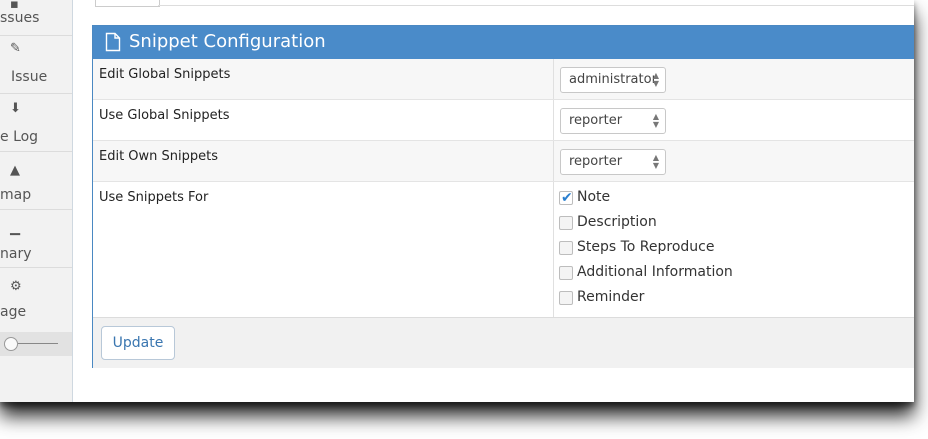 This screenshot has height=439, width=928. Describe the element at coordinates (617, 222) in the screenshot. I see `checkbox-label: Description` at that location.